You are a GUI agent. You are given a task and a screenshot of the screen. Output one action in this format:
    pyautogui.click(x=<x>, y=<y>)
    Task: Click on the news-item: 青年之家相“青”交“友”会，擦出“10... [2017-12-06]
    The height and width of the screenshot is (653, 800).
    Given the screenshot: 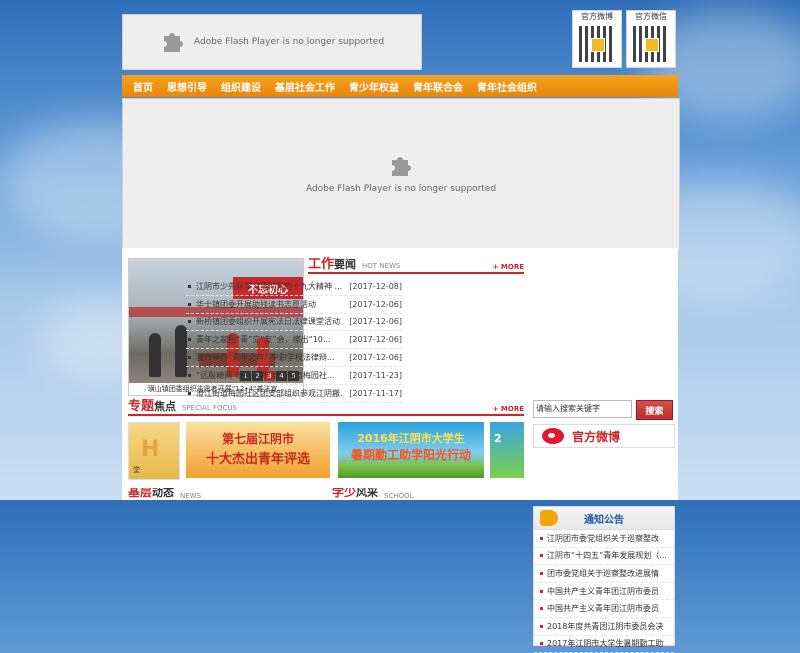 What is the action you would take?
    pyautogui.click(x=294, y=340)
    